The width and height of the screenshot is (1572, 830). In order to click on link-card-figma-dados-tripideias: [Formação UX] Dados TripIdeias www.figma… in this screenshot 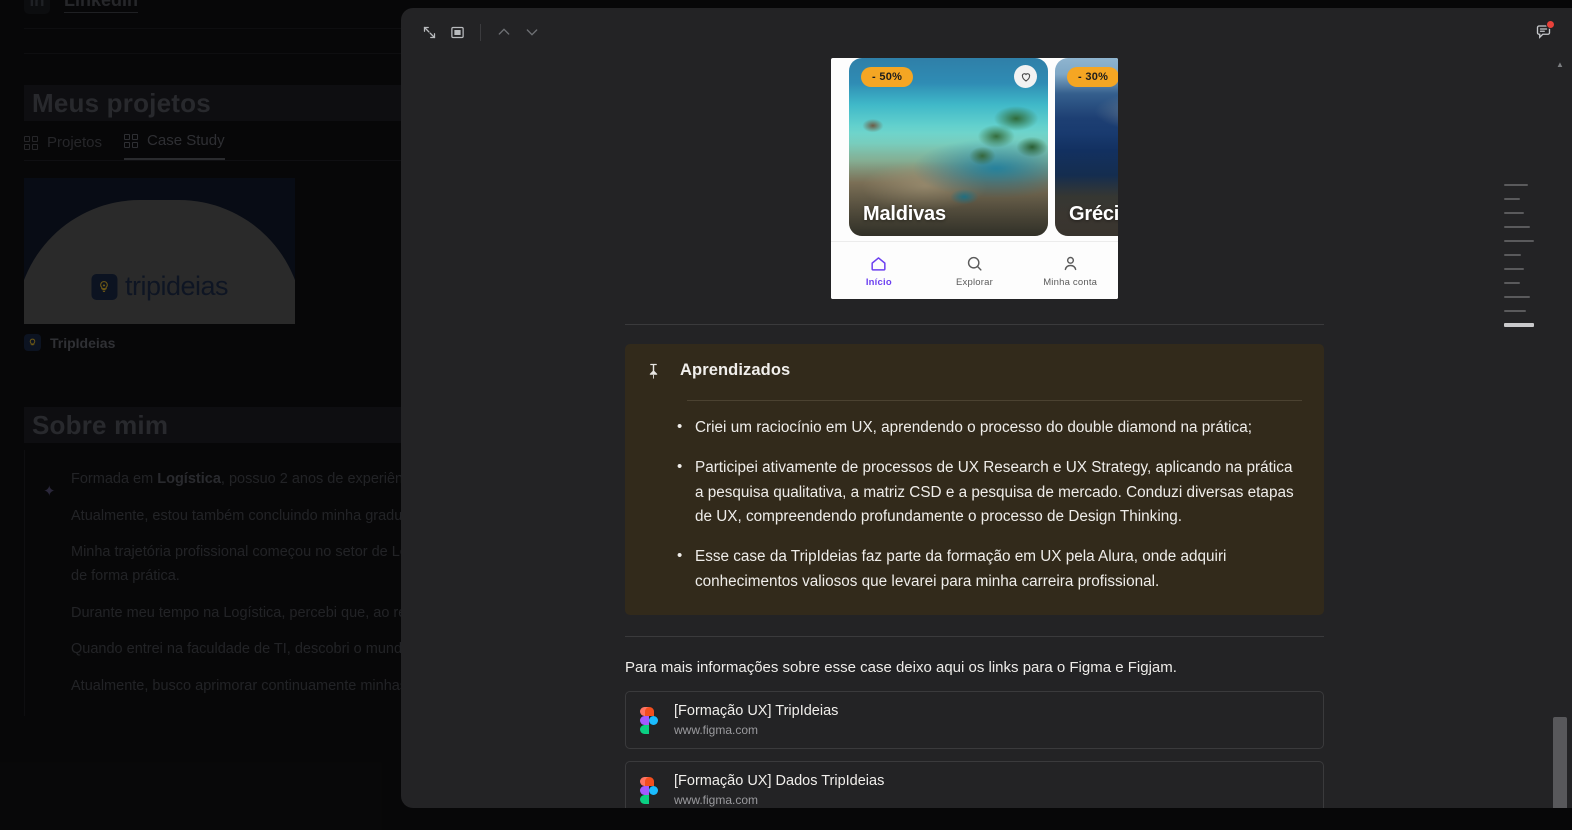, I will do `click(974, 784)`.